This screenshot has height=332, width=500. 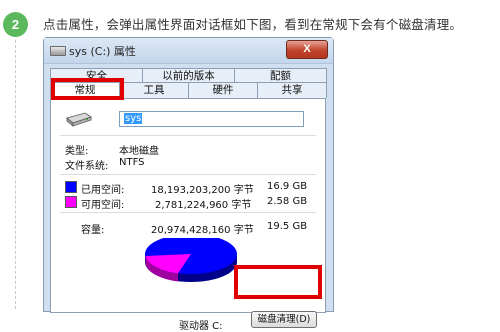 What do you see at coordinates (188, 51) in the screenshot?
I see `dialog-titlebar: sys (C:) 属性 X` at bounding box center [188, 51].